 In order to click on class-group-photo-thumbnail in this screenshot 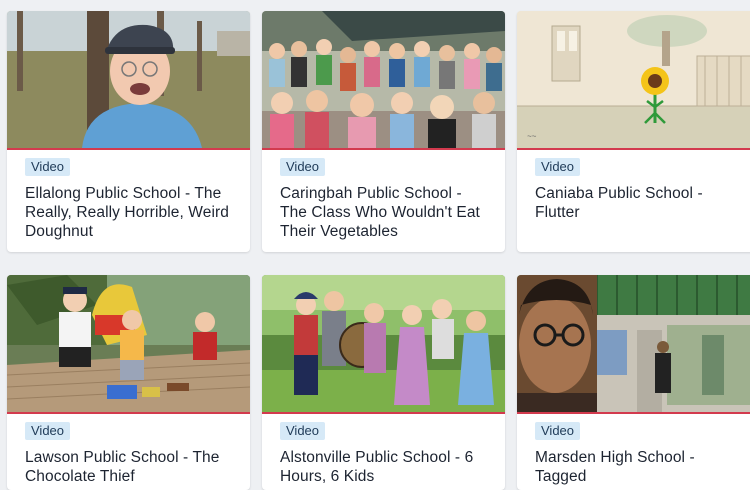, I will do `click(383, 79)`.